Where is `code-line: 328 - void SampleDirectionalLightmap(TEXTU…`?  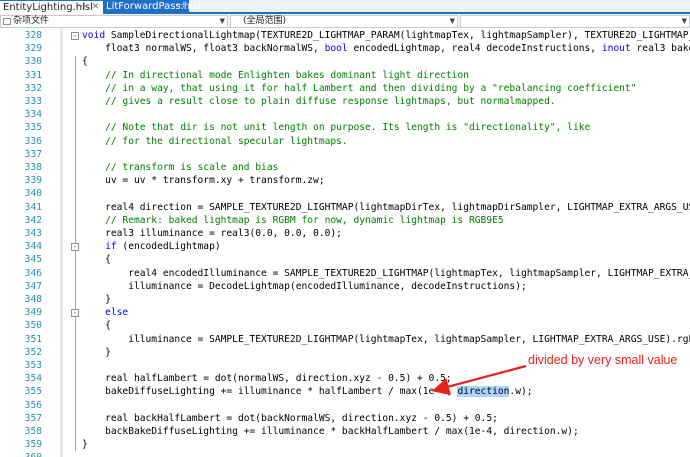 code-line: 328 - void SampleDirectionalLightmap(TEXTU… is located at coordinates (345, 35).